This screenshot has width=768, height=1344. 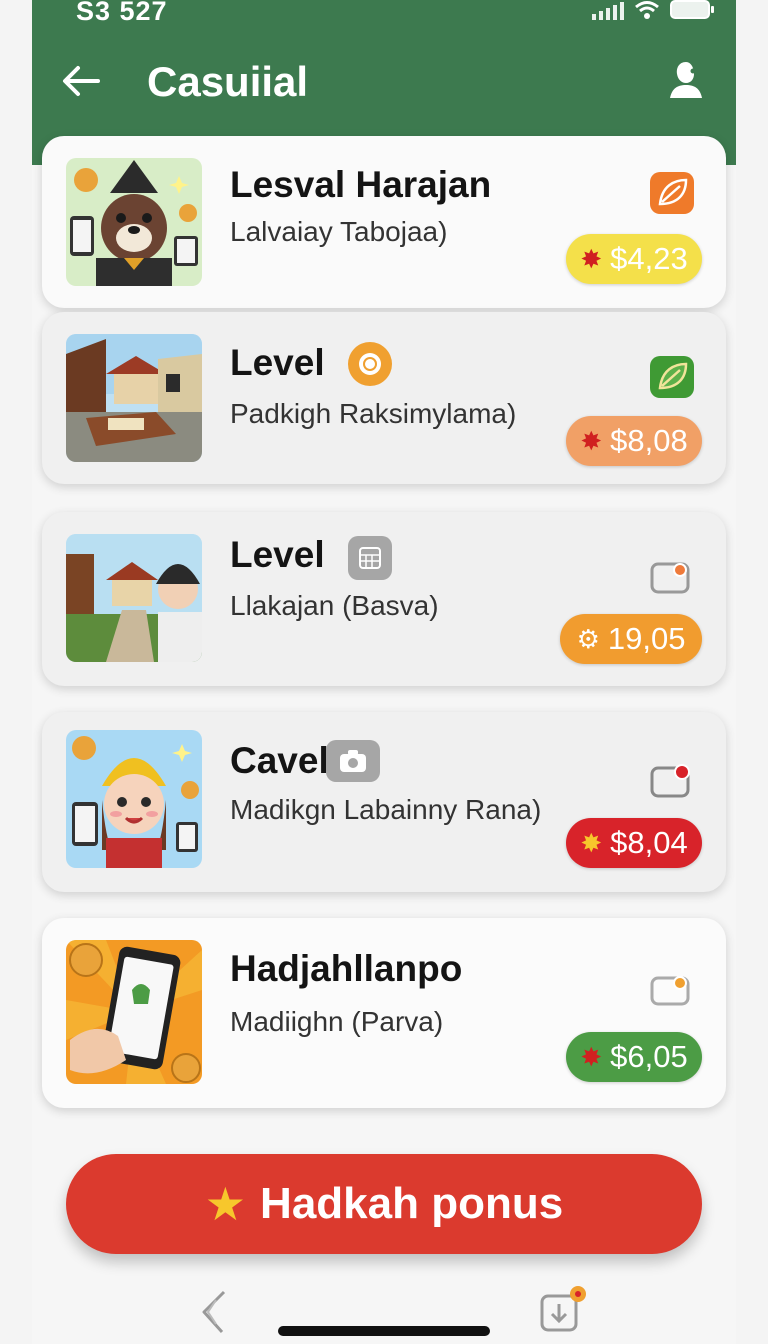 What do you see at coordinates (134, 222) in the screenshot?
I see `beaver-thumbnail` at bounding box center [134, 222].